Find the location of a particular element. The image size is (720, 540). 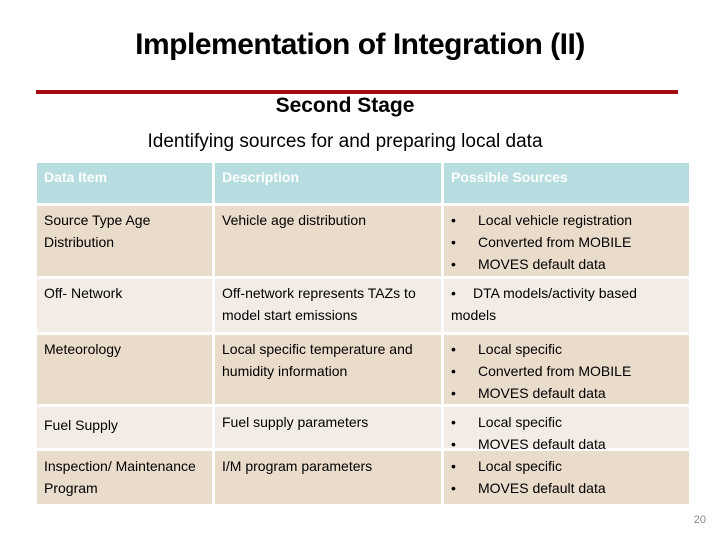

cell-data-item: Meteorology is located at coordinates (124, 369).